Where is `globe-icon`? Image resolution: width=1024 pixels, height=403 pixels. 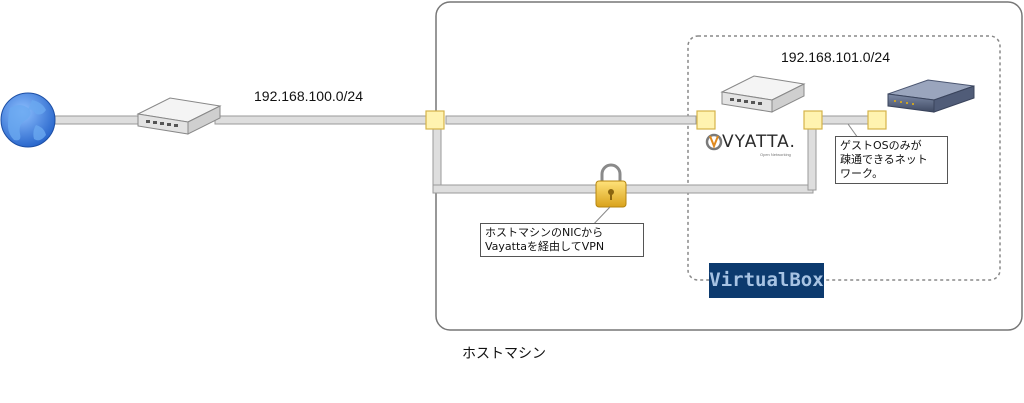 globe-icon is located at coordinates (28, 120).